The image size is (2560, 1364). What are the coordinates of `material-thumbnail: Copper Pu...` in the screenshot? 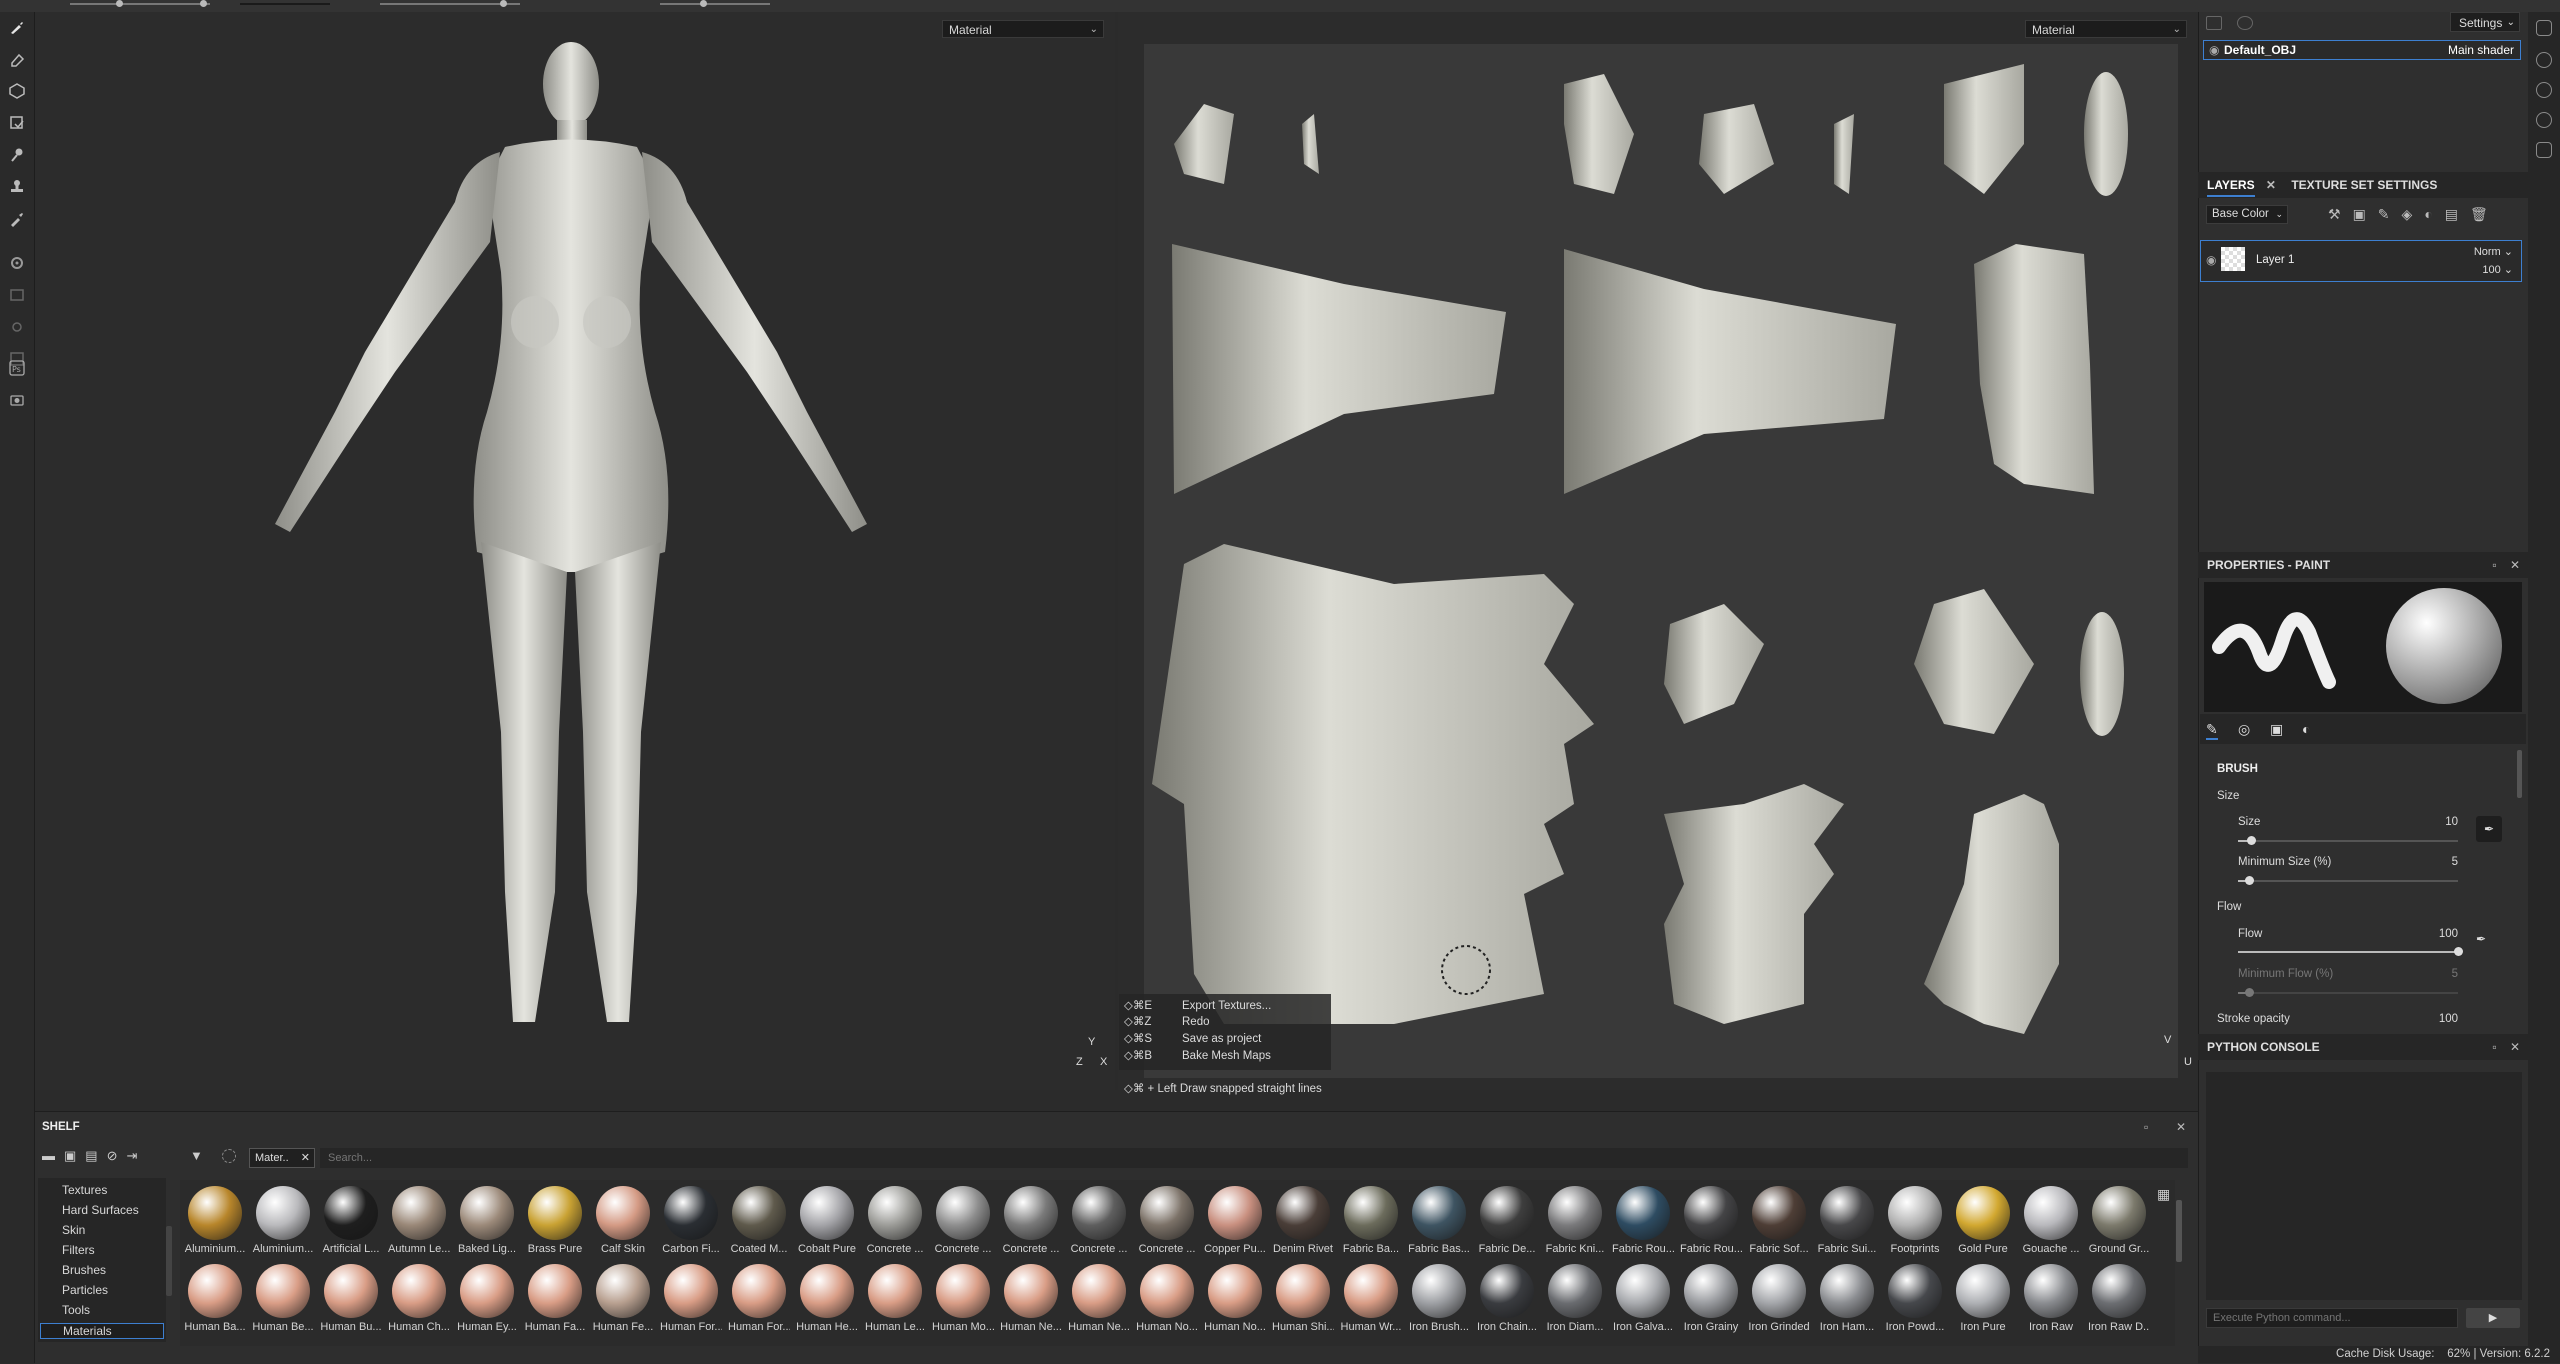 It's located at (1235, 1220).